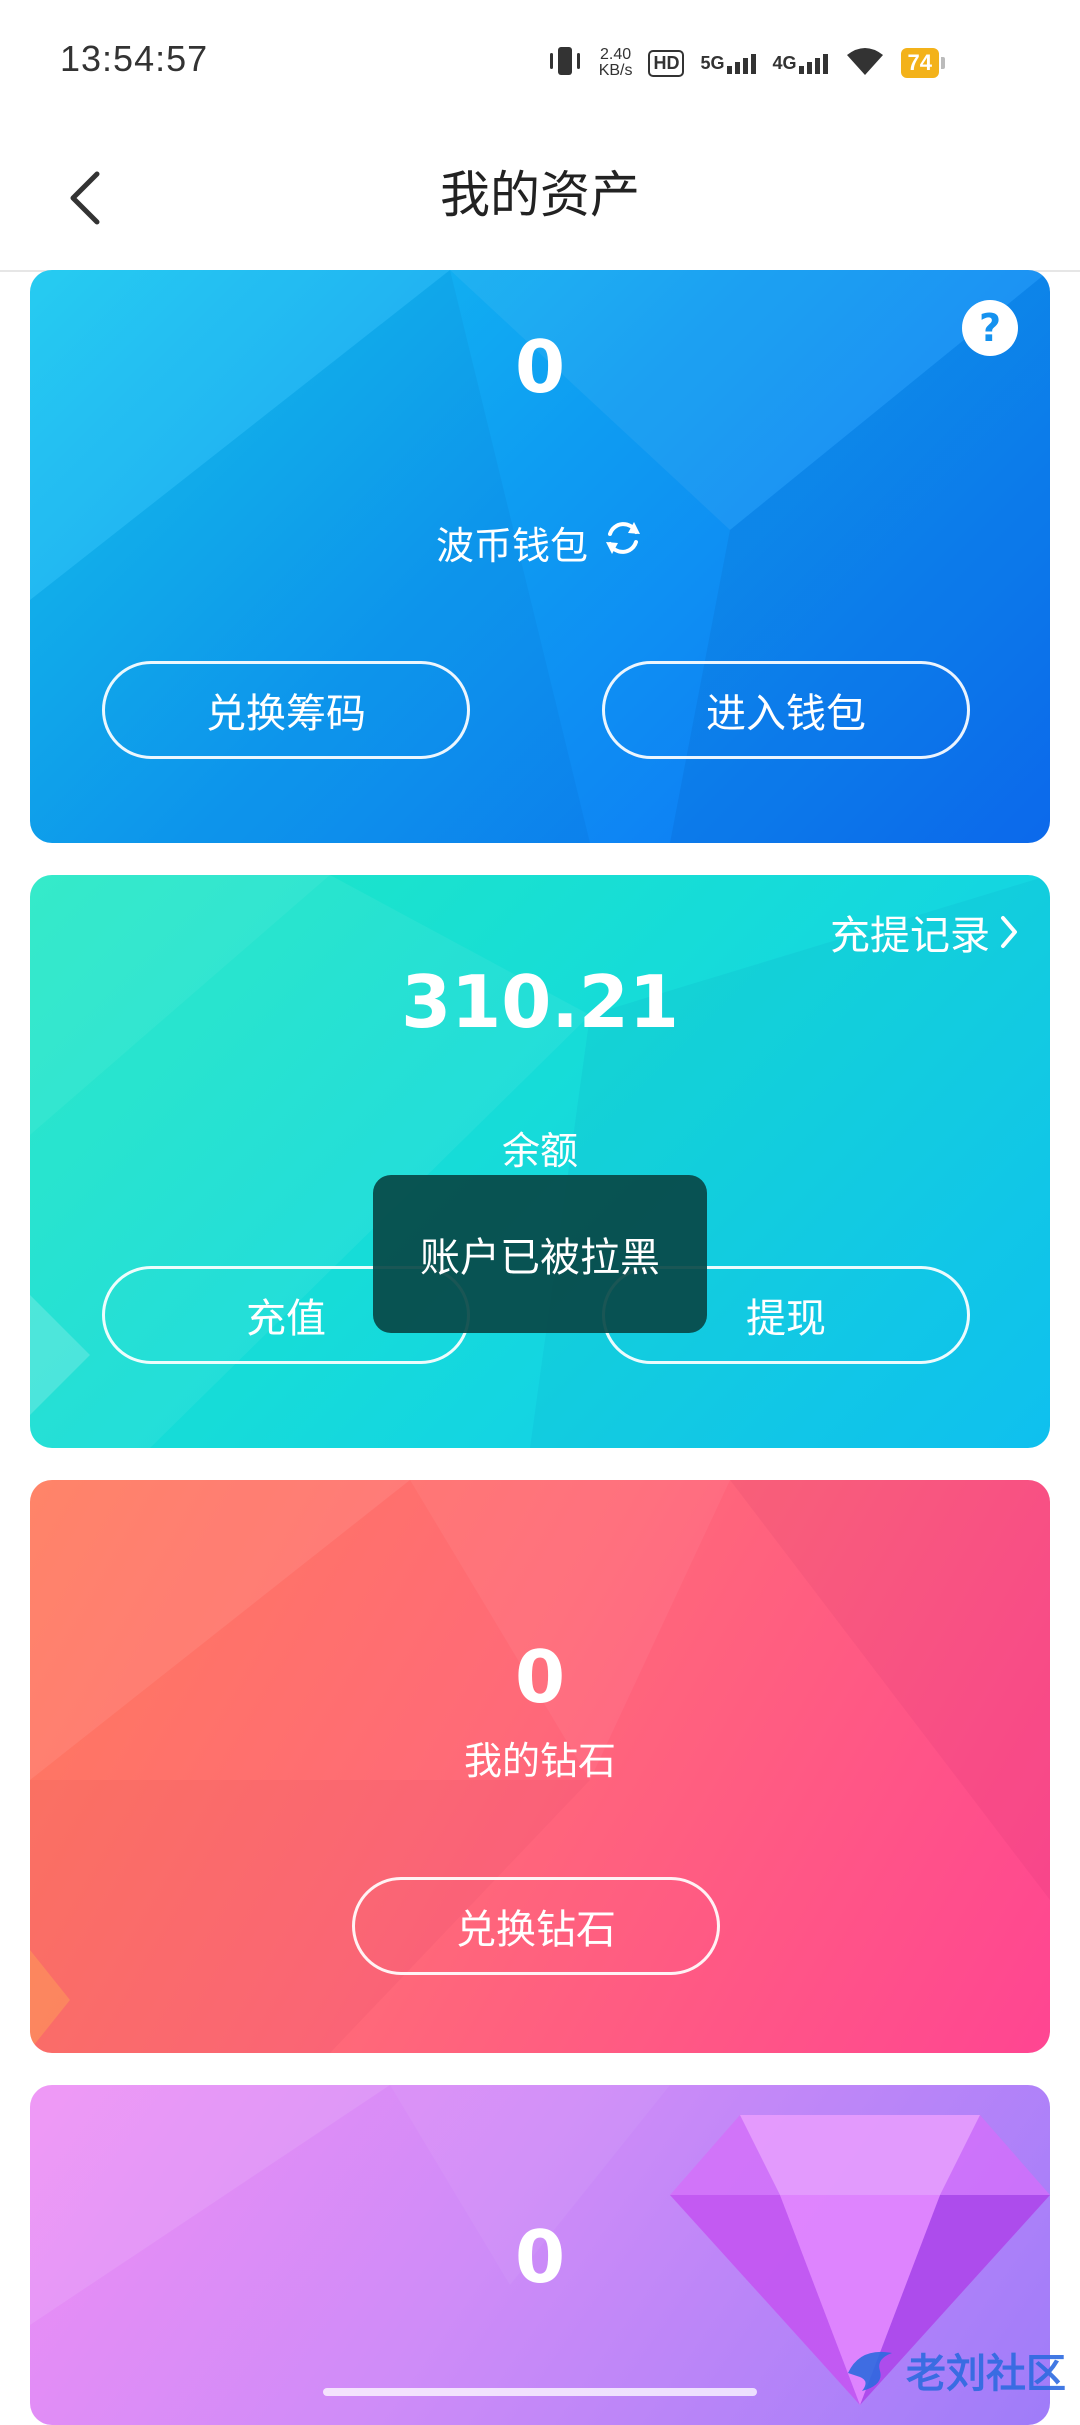  I want to click on net-speed: 2.40 KB/s, so click(616, 63).